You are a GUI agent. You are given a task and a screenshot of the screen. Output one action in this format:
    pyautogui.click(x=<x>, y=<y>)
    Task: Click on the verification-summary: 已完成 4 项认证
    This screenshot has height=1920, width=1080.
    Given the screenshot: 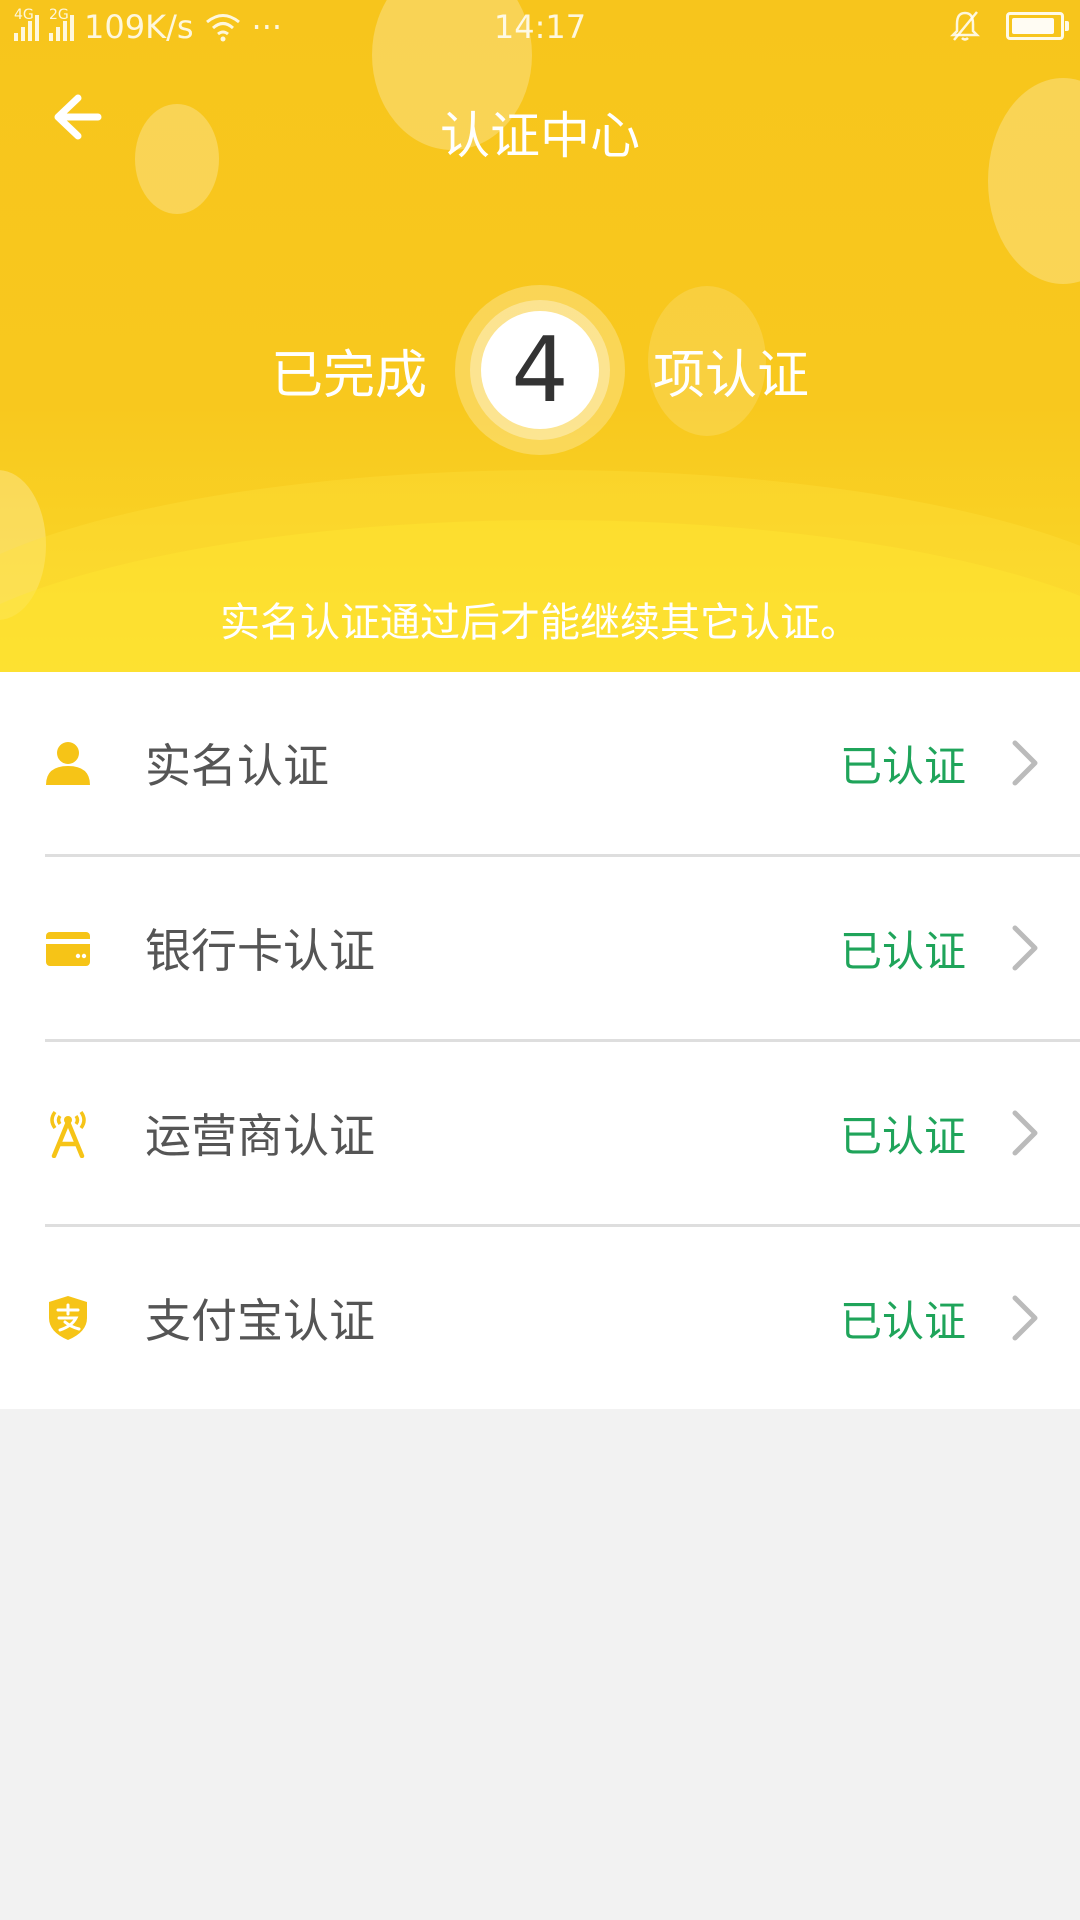 What is the action you would take?
    pyautogui.click(x=540, y=370)
    